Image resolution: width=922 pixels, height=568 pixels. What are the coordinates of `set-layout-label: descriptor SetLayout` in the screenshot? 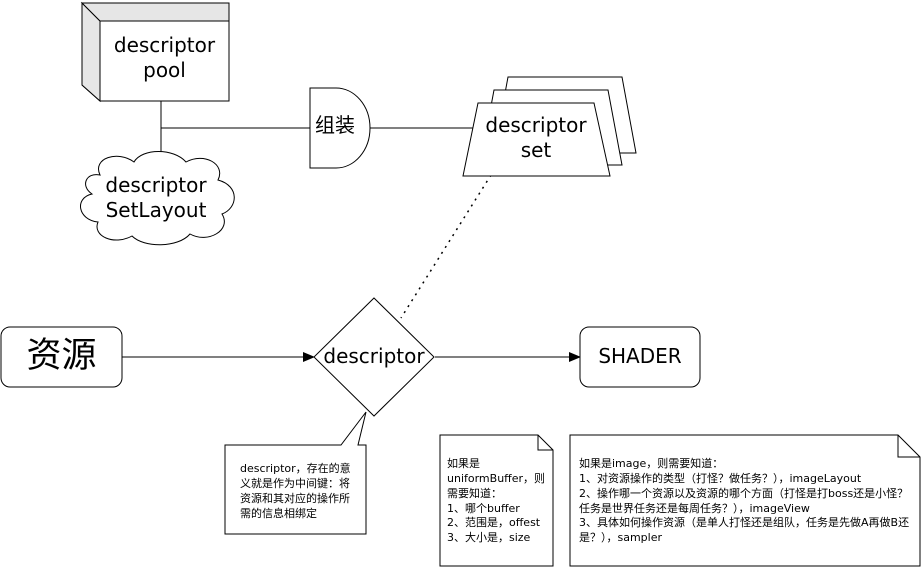 It's located at (156, 197).